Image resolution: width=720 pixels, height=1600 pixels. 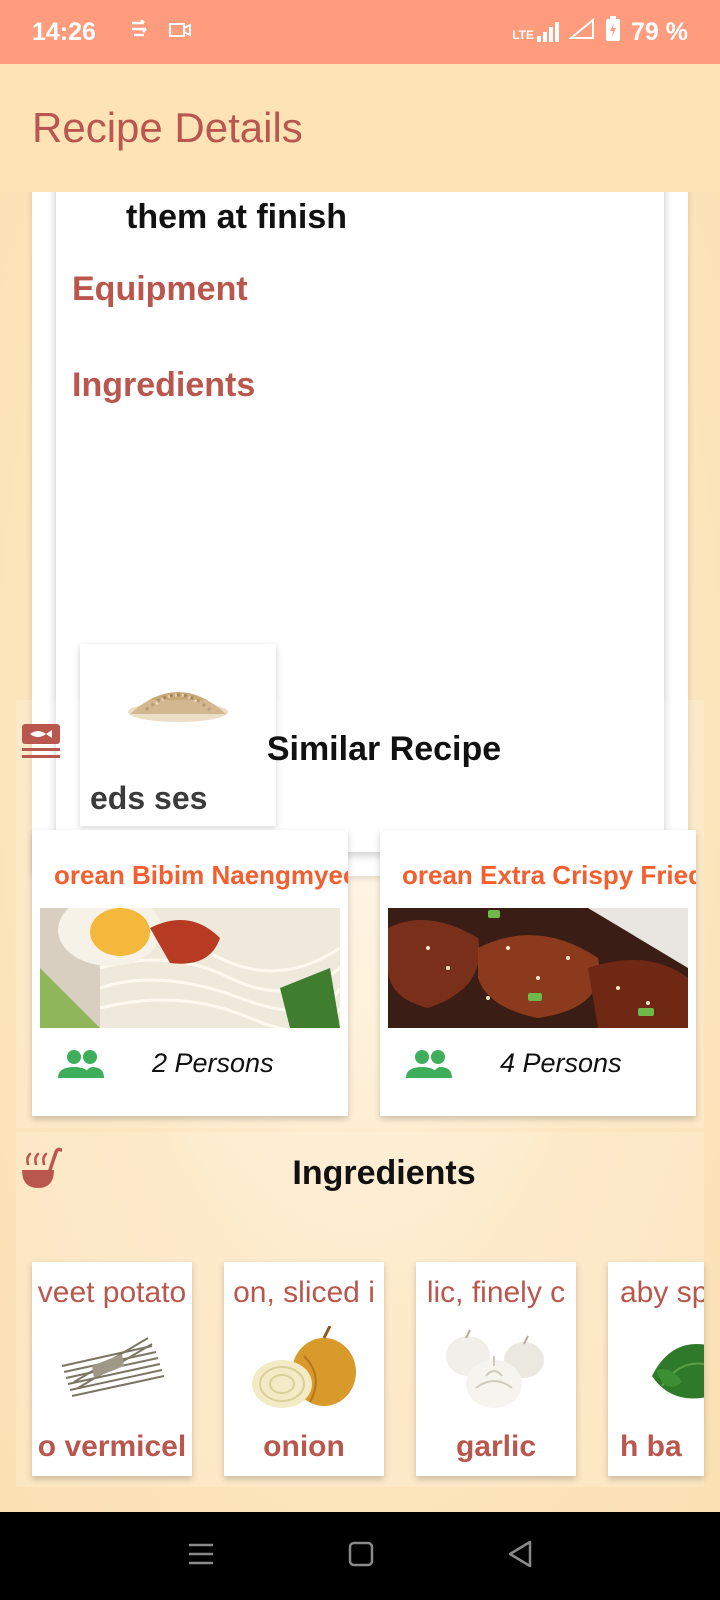 I want to click on sync-icon, so click(x=139, y=32).